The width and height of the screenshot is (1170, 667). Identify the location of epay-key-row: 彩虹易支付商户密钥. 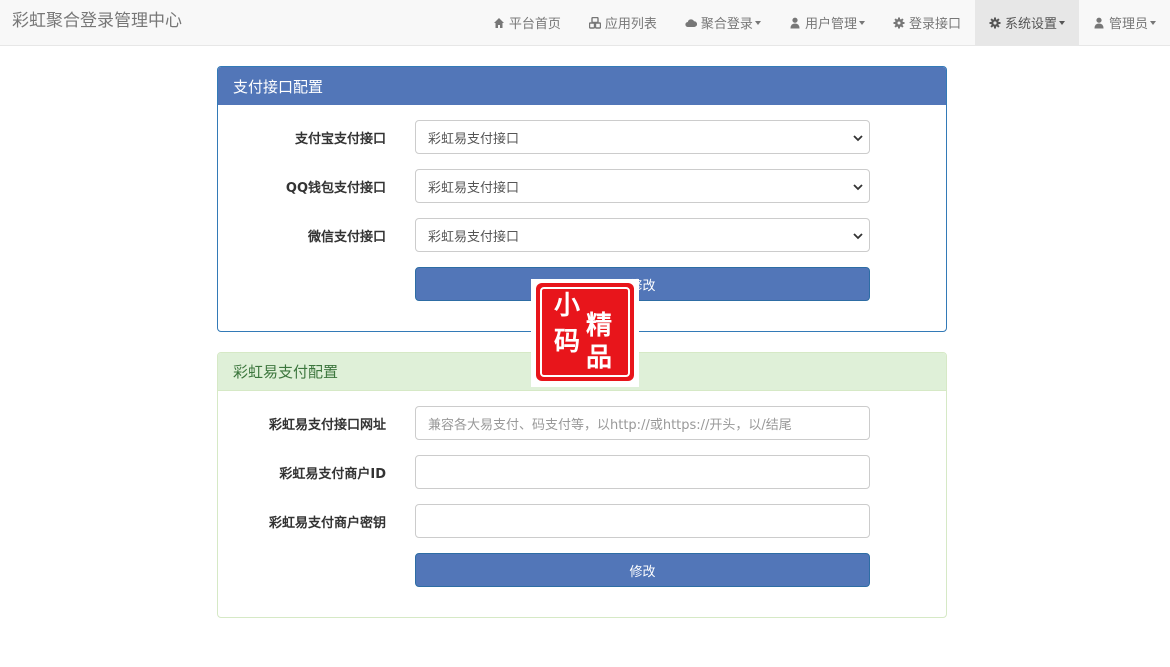
(582, 521).